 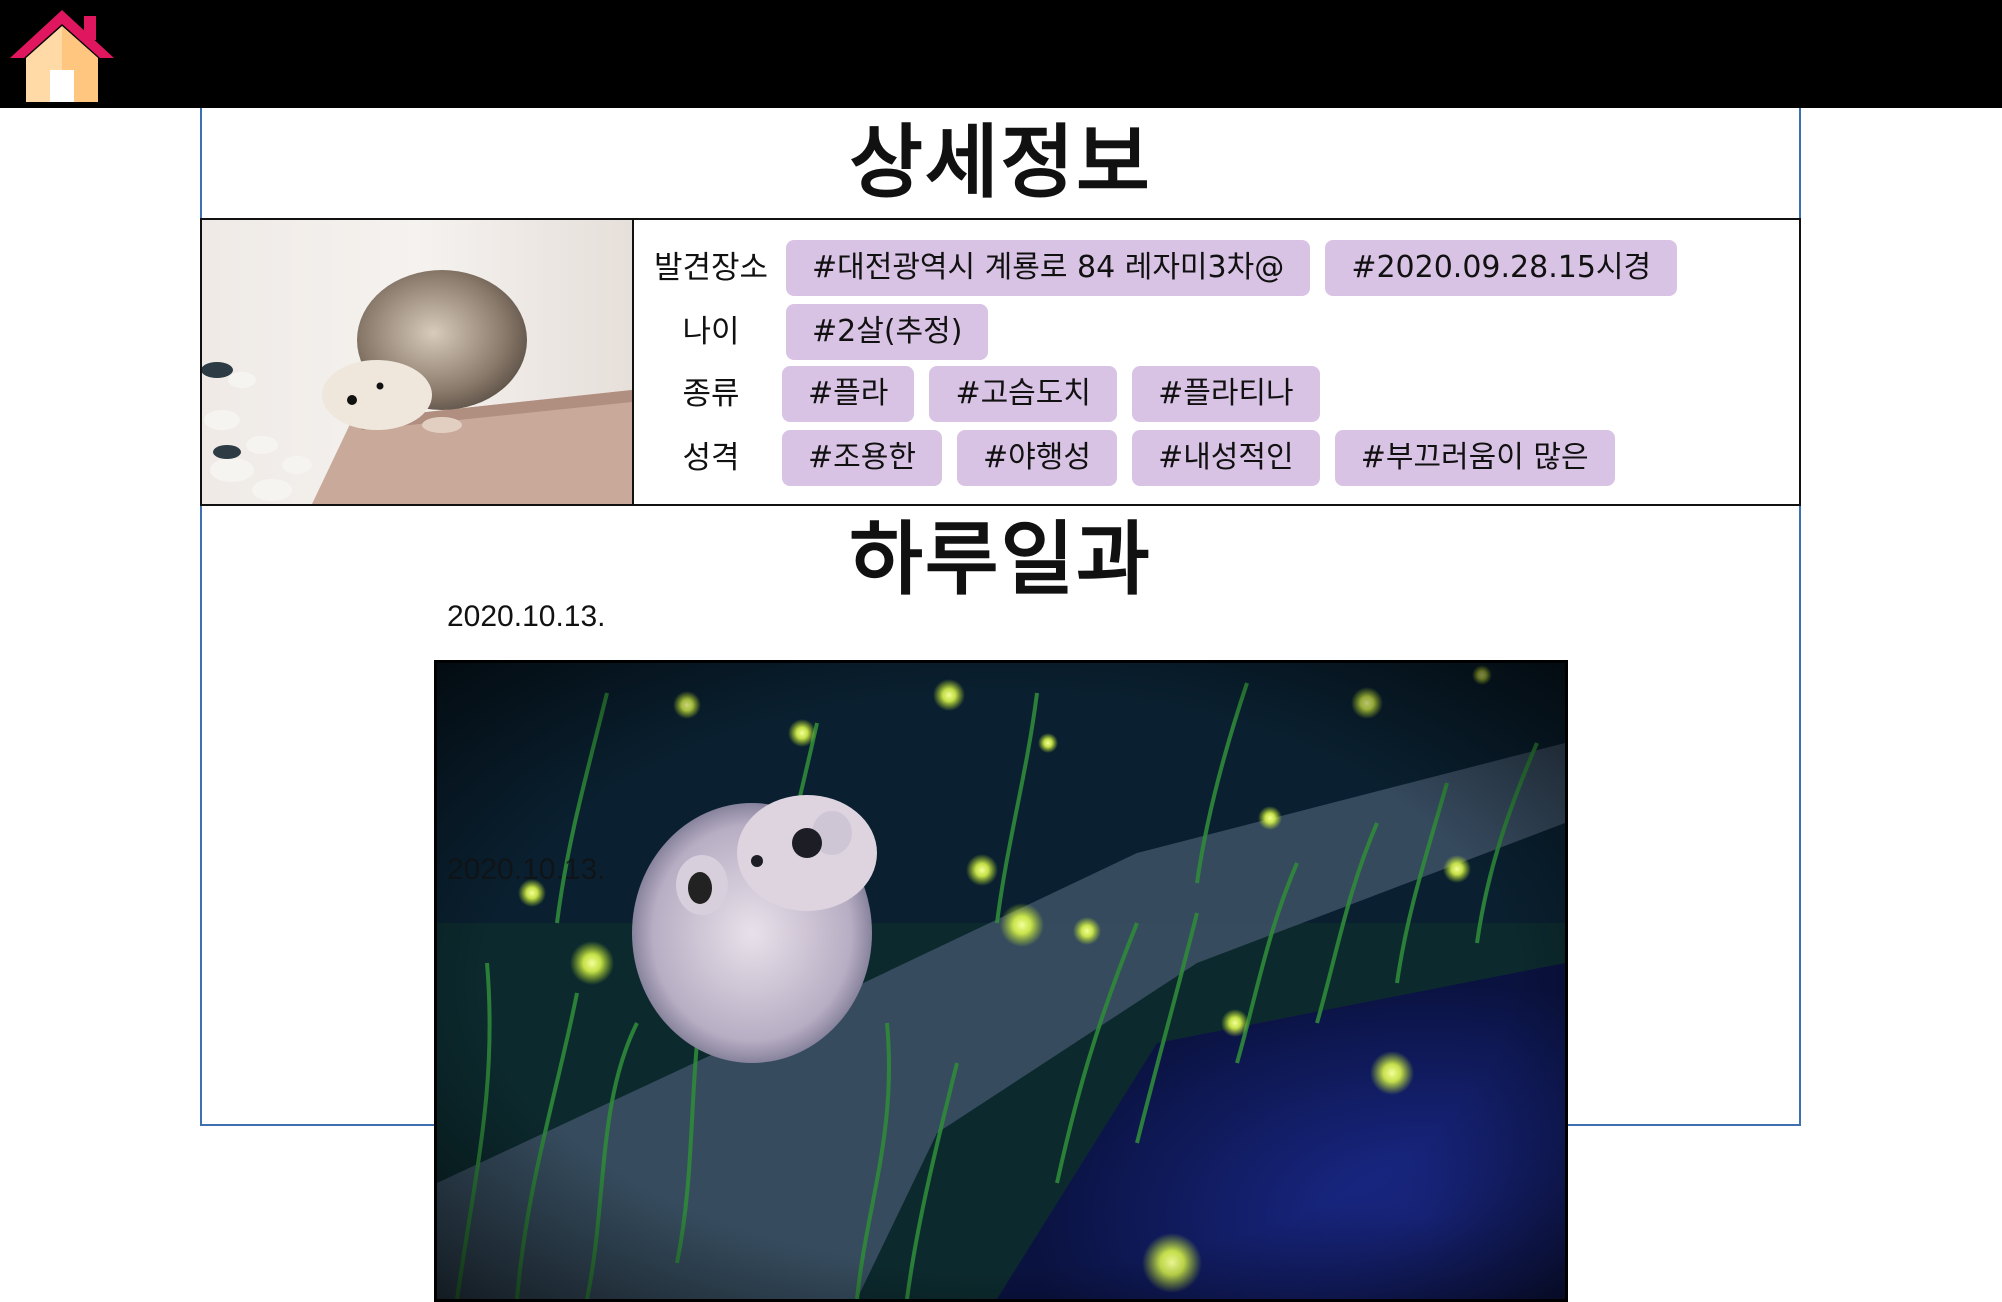 What do you see at coordinates (1000, 559) in the screenshot?
I see `daily-title: 하루일과` at bounding box center [1000, 559].